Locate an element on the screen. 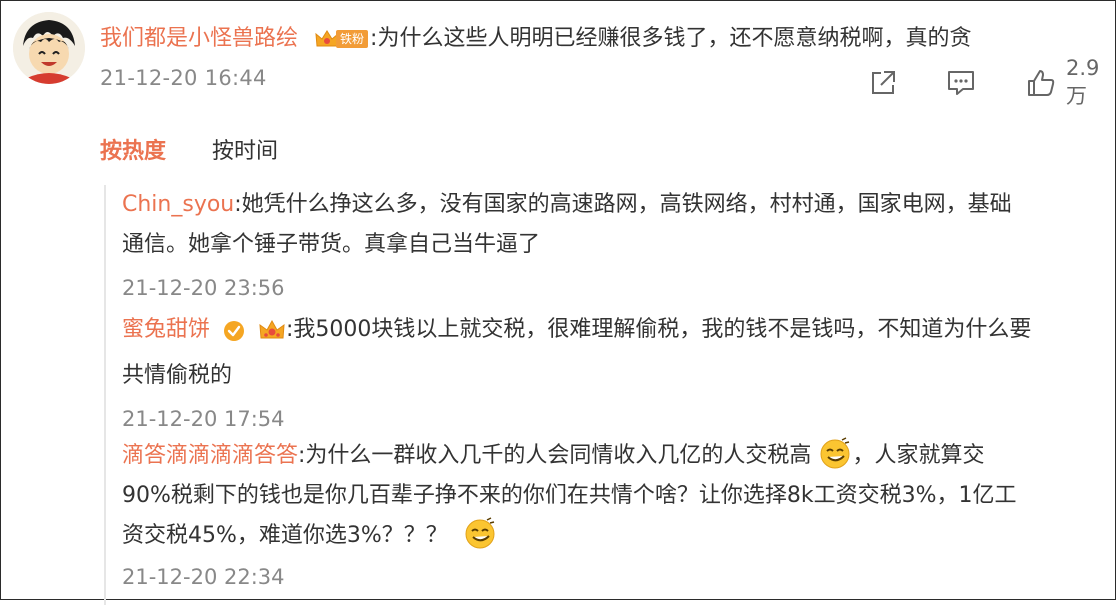  comment-line: ，人家就算交 is located at coordinates (918, 455).